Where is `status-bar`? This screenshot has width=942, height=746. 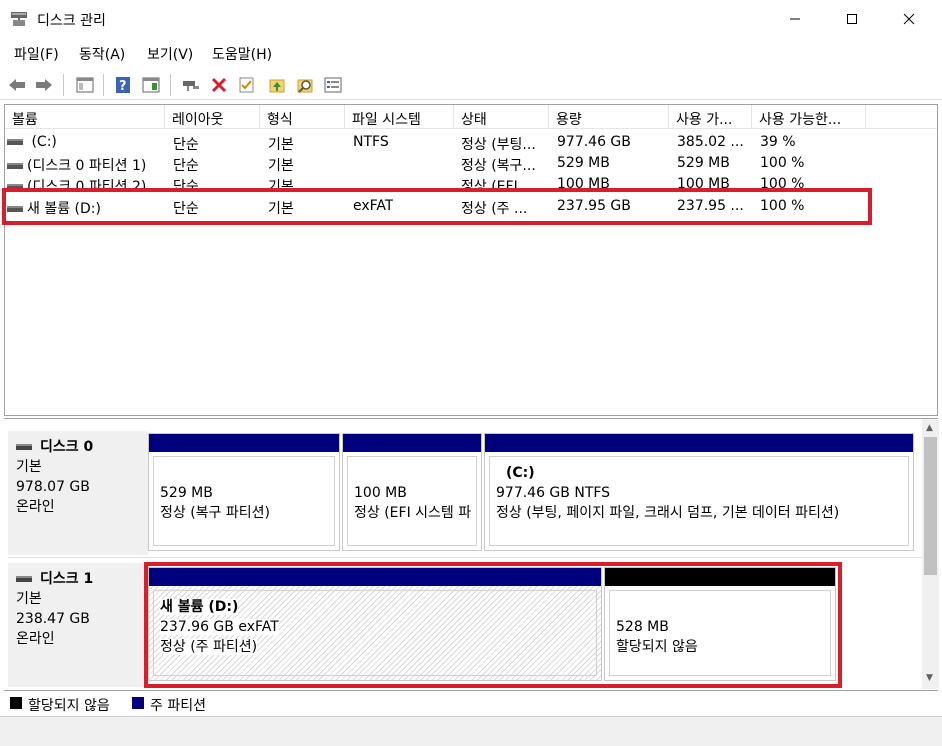
status-bar is located at coordinates (471, 731).